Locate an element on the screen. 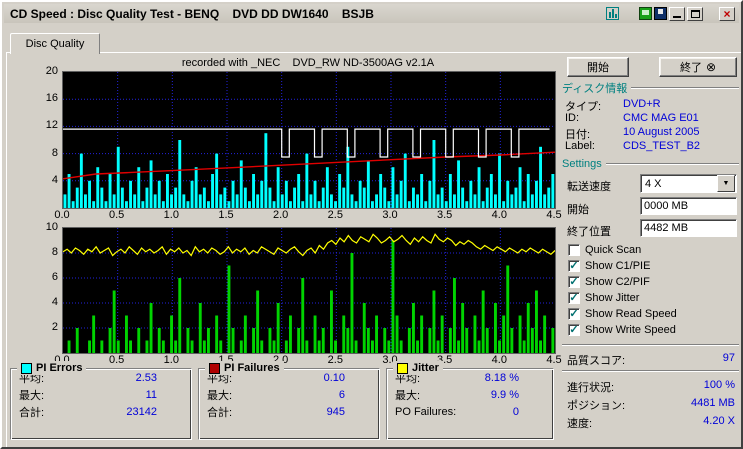  transfer-speed-label: 転送速度 is located at coordinates (589, 187).